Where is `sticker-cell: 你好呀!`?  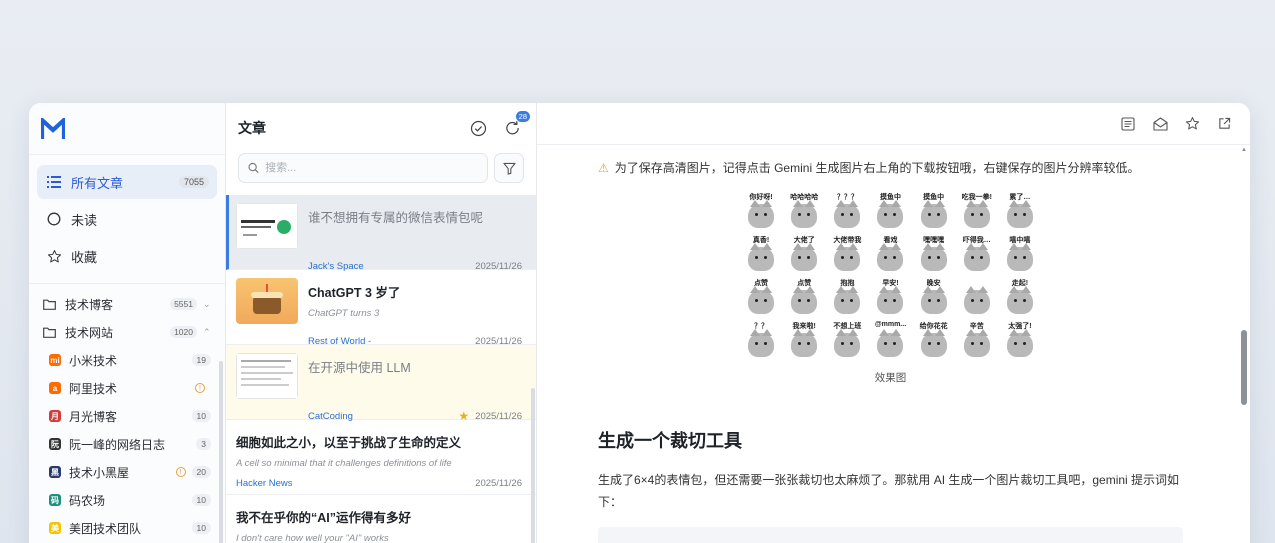
sticker-cell: 你好呀! is located at coordinates (761, 212).